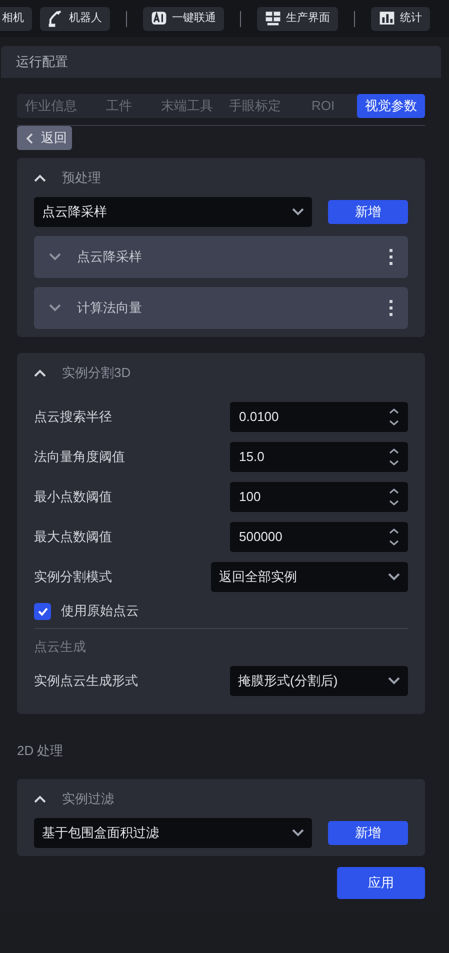  What do you see at coordinates (221, 372) in the screenshot?
I see `section-header: 实例分割3D` at bounding box center [221, 372].